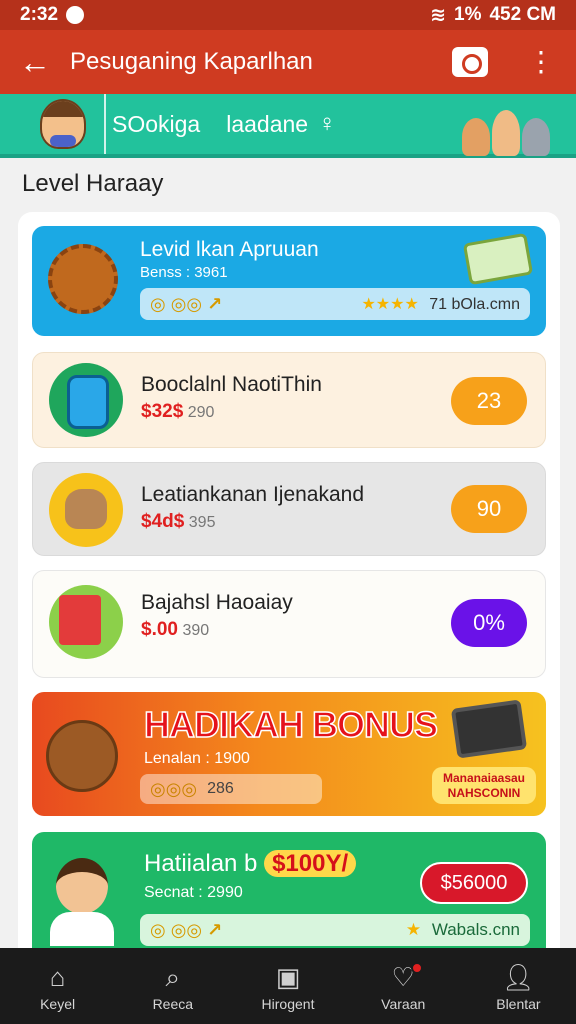 The image size is (576, 1024). What do you see at coordinates (75, 15) in the screenshot?
I see `notification-icon` at bounding box center [75, 15].